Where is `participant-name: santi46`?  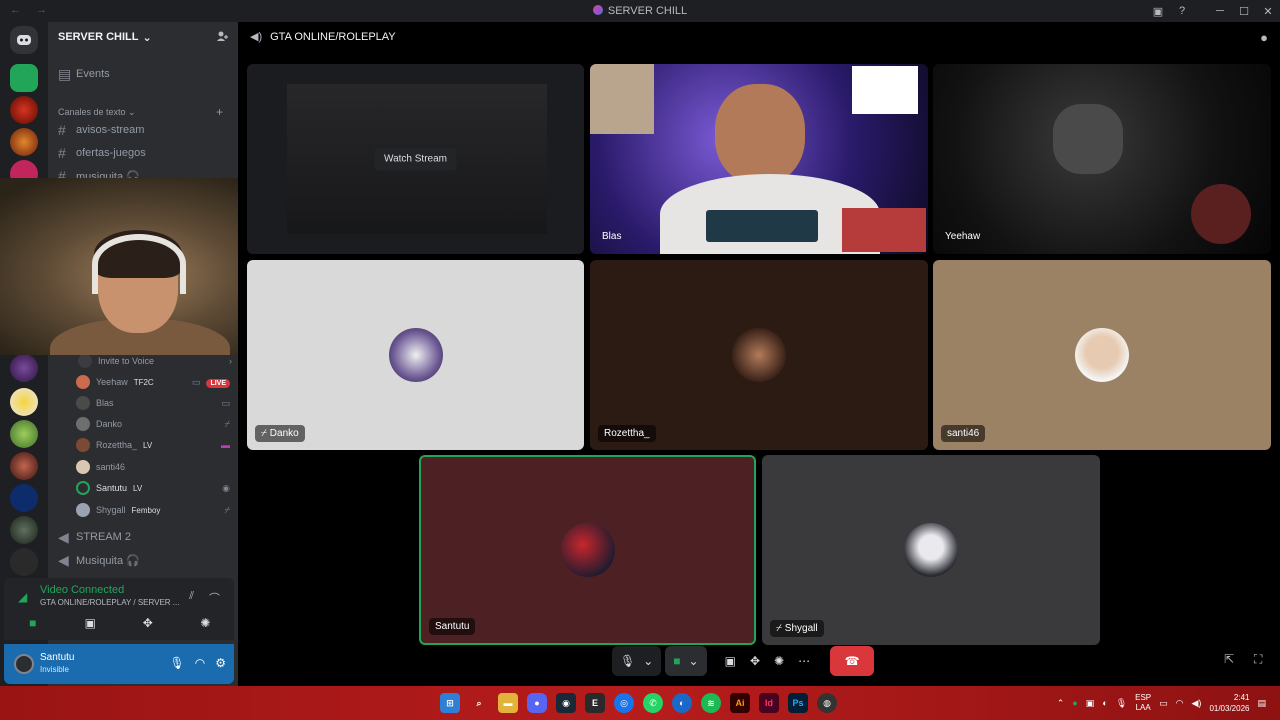
participant-name: santi46 is located at coordinates (963, 433).